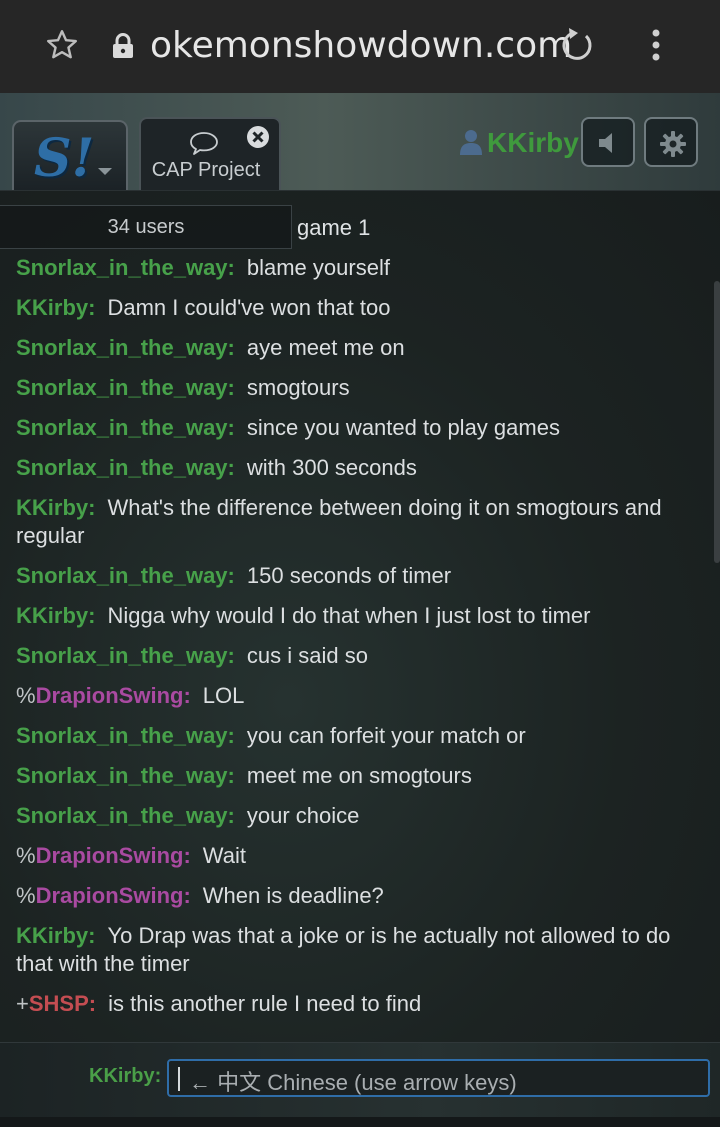  I want to click on sound-button, so click(608, 142).